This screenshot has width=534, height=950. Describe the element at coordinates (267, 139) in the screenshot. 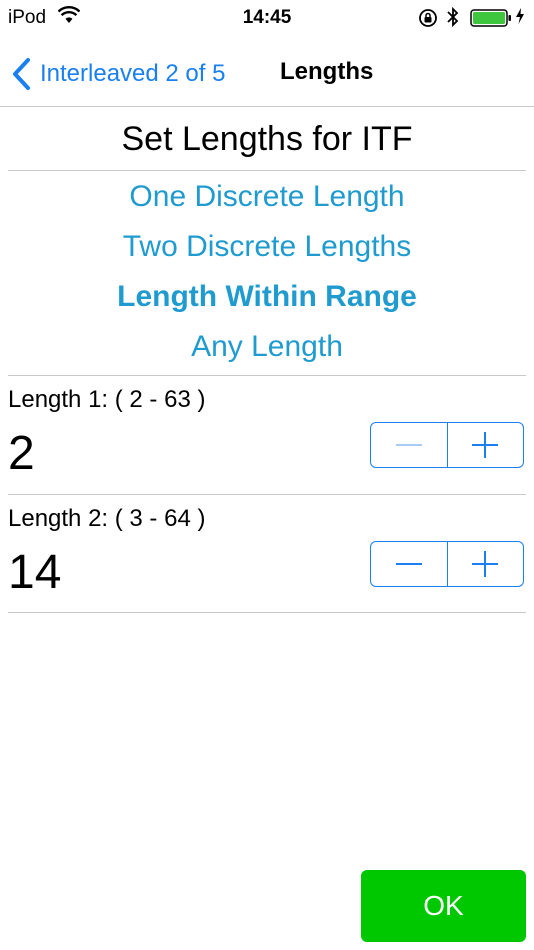

I see `section-title: Set Lengths for ITF` at that location.